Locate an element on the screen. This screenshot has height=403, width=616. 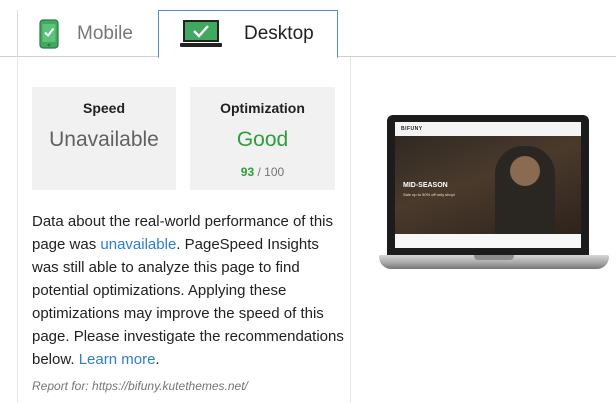
optimization-value: Good is located at coordinates (262, 139).